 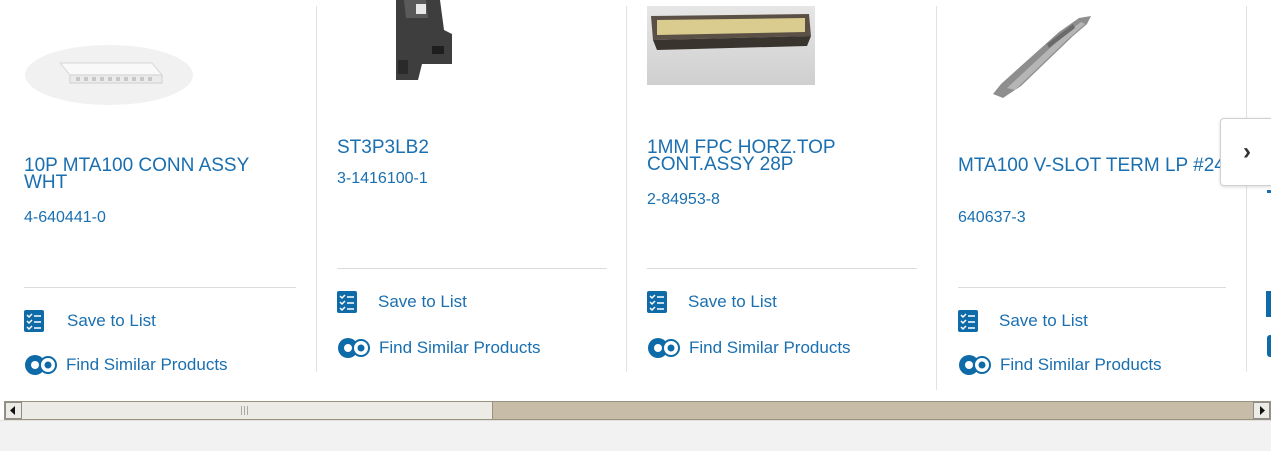 I want to click on column-divider, so click(x=1246, y=189).